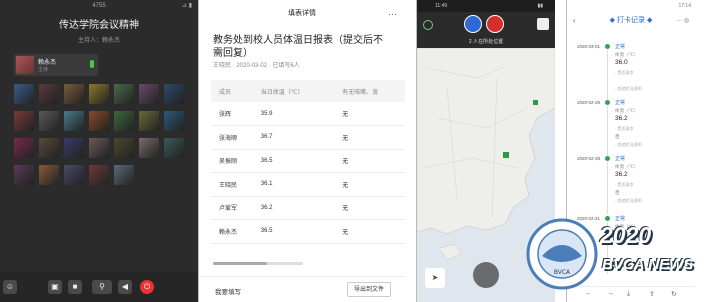  I want to click on table-row: 赖永杰 36.5 无, so click(308, 231).